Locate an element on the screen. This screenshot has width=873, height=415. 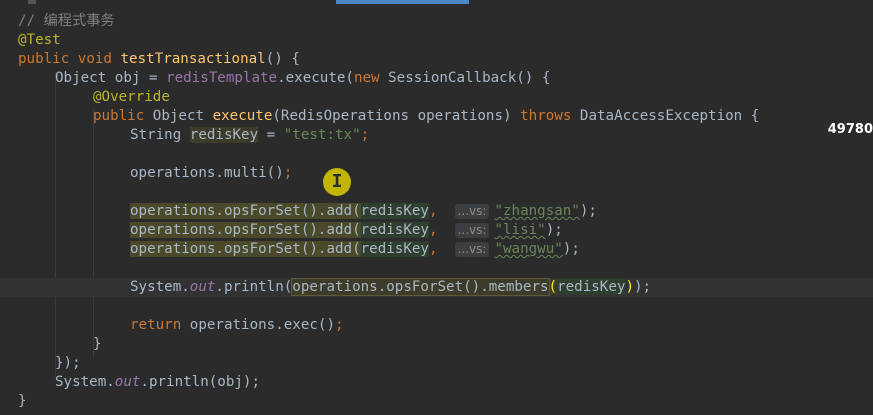
mouse-cursor-highlight: I is located at coordinates (337, 182).